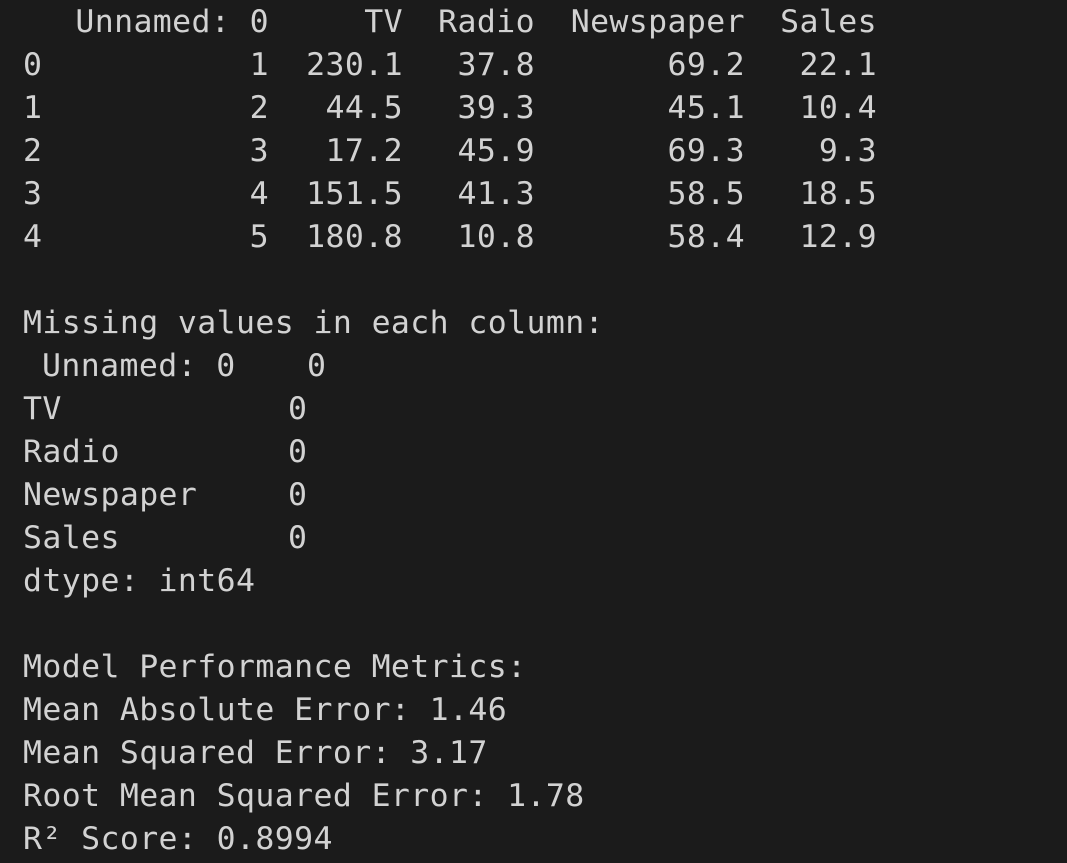  What do you see at coordinates (178, 839) in the screenshot?
I see `metric-r2: R² Score: 0.8994` at bounding box center [178, 839].